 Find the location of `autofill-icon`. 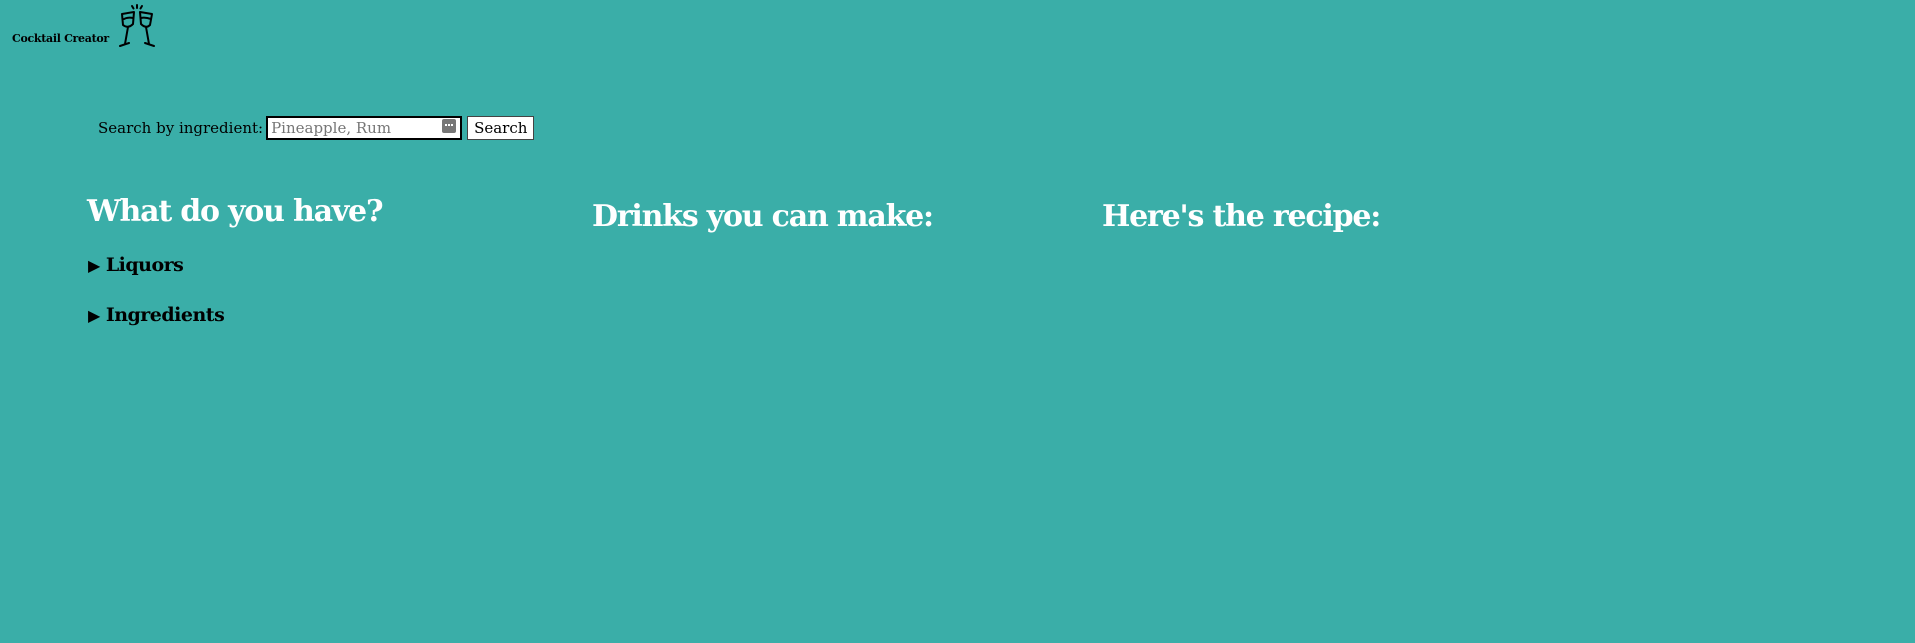

autofill-icon is located at coordinates (449, 126).